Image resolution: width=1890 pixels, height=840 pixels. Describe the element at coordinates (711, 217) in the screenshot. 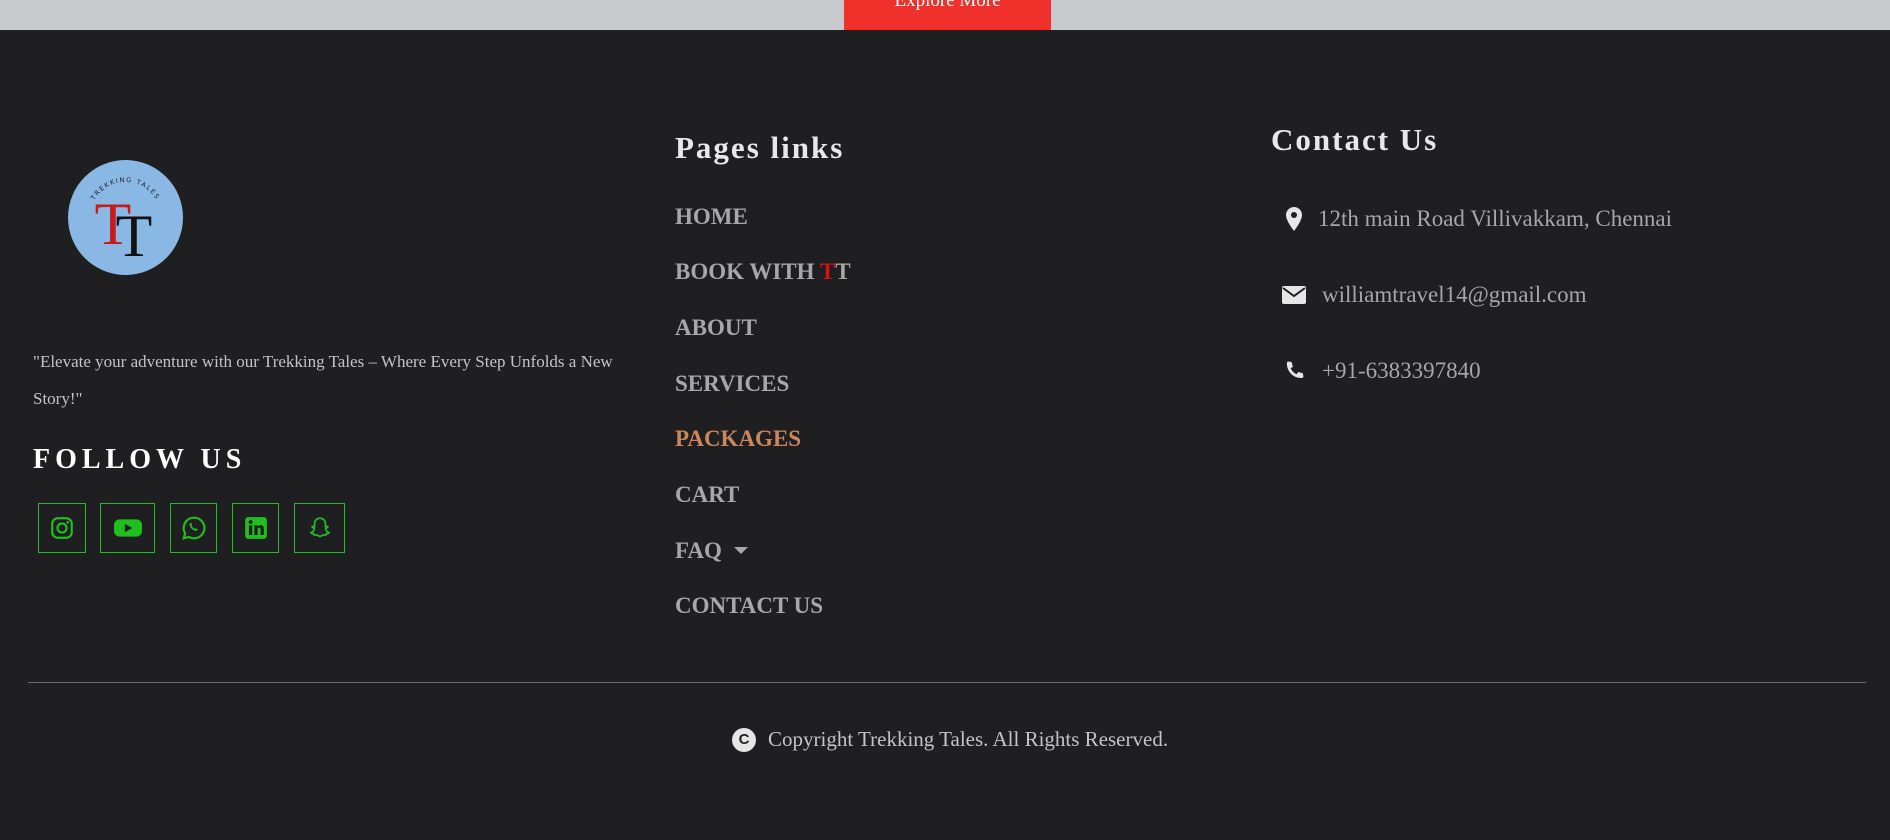

I see `nav-home-link: HOME` at that location.